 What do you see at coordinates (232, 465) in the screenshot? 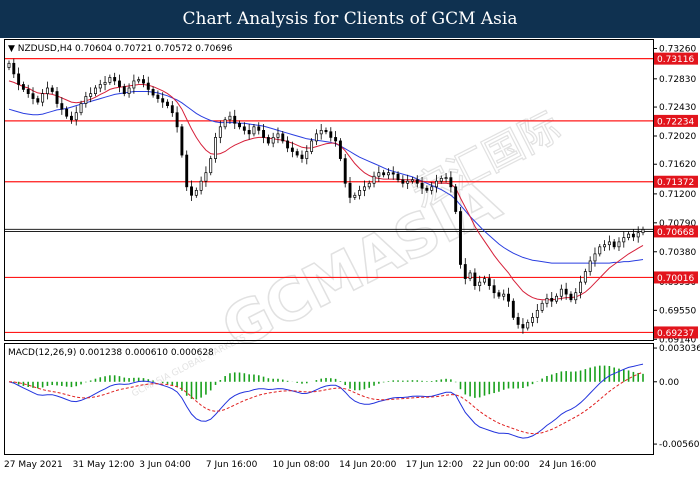
I see `time-tick-label: 7 Jun 16:00` at bounding box center [232, 465].